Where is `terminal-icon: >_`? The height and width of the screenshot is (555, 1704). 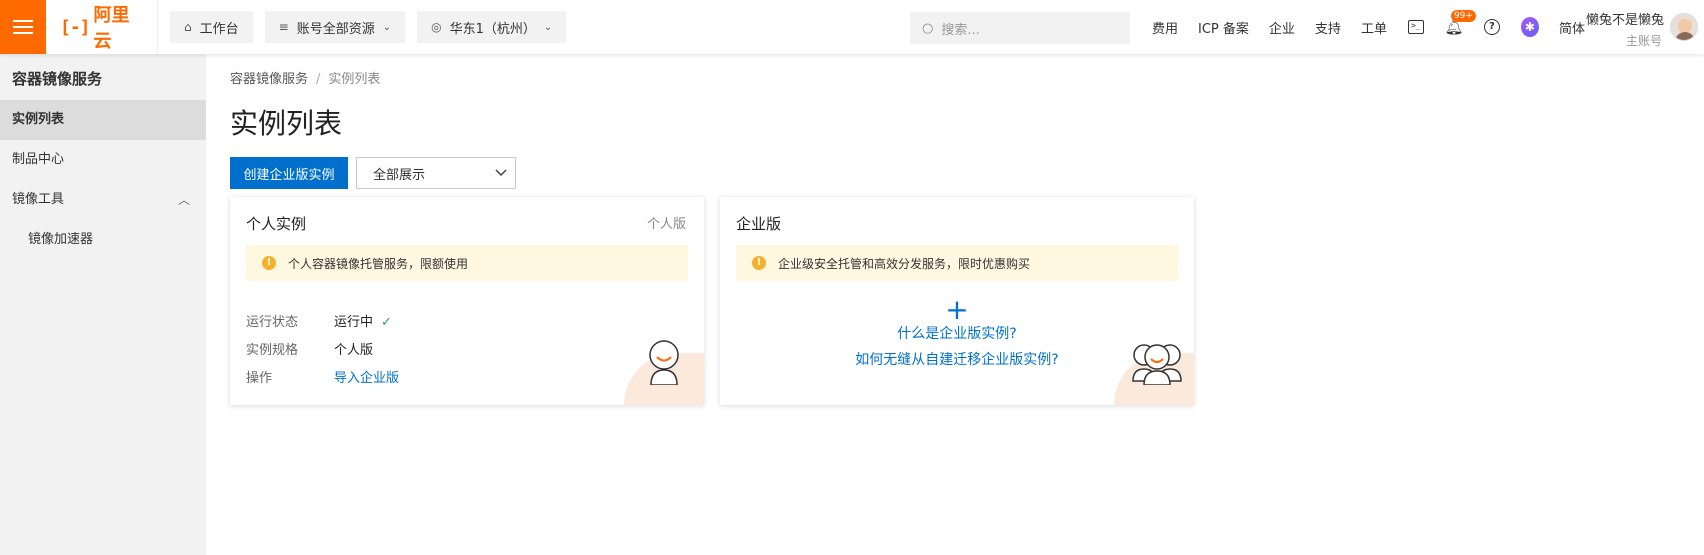
terminal-icon: >_ is located at coordinates (1415, 27).